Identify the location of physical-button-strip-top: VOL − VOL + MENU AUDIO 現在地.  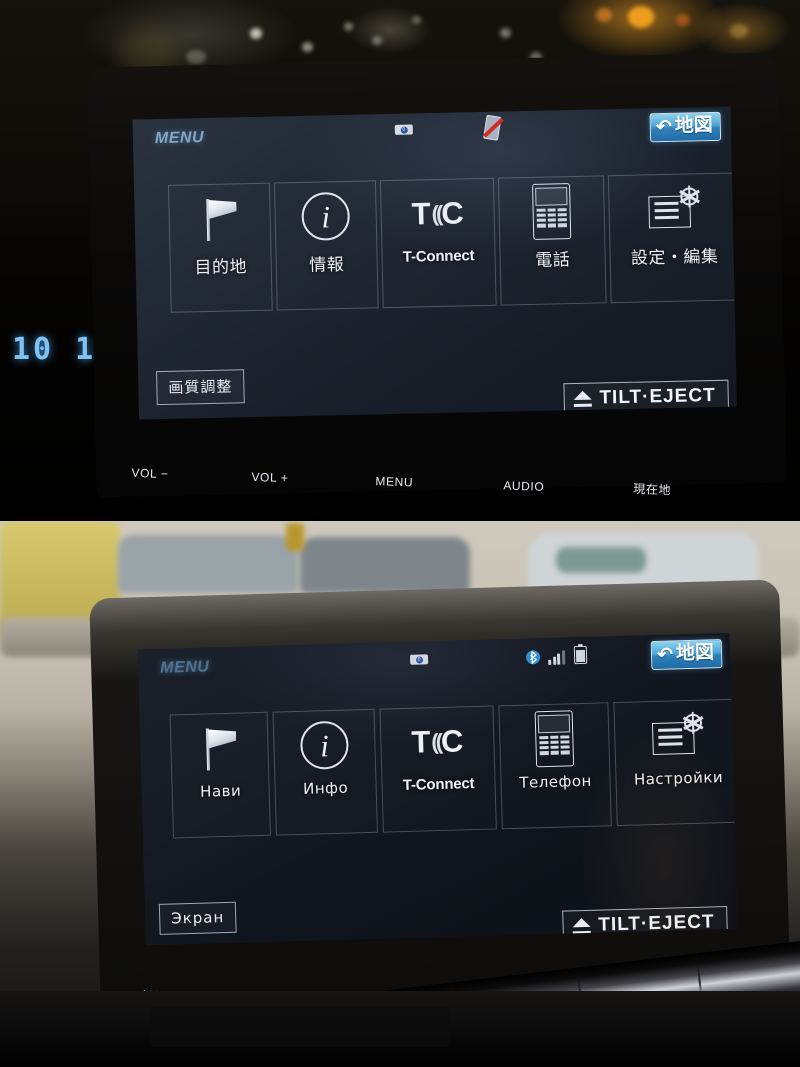
(452, 462).